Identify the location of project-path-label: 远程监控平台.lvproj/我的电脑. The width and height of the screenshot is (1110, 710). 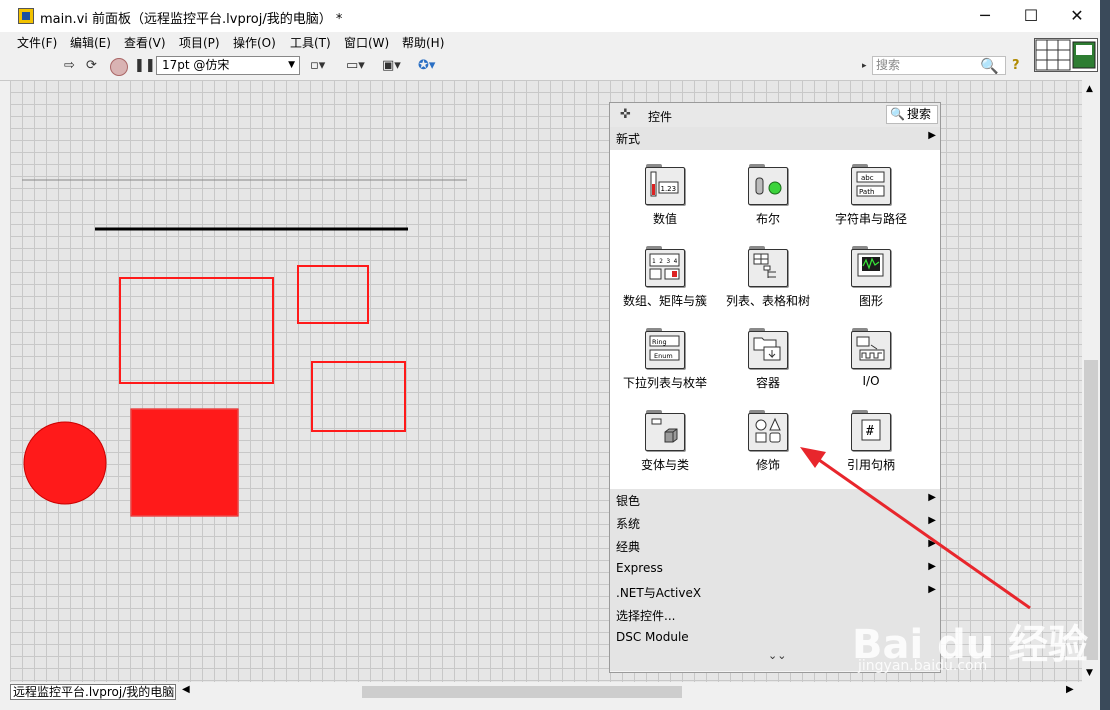
(93, 692).